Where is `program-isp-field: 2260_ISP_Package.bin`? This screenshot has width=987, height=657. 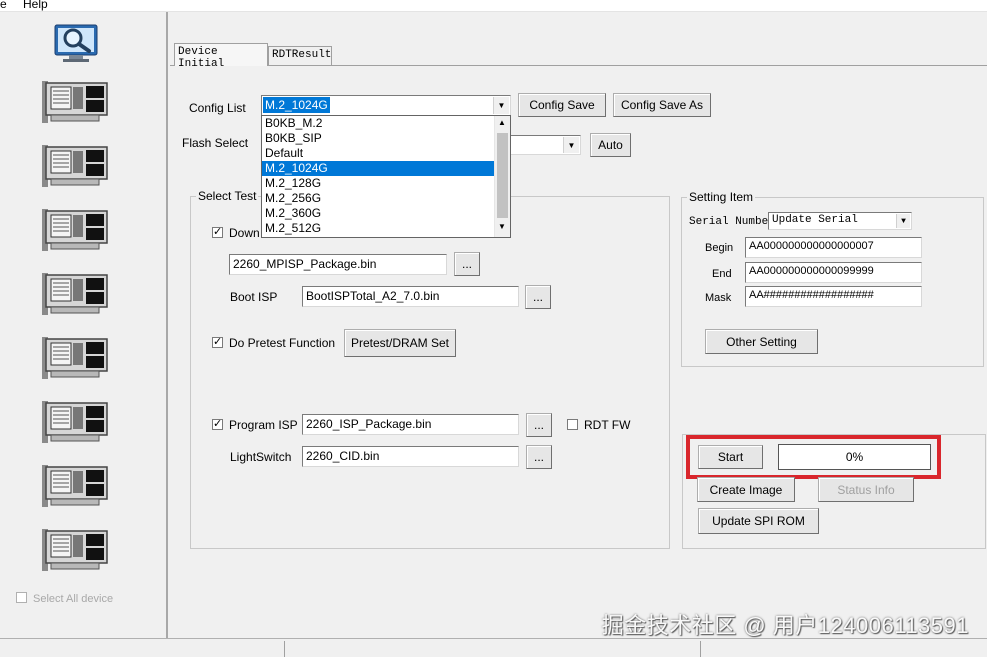
program-isp-field: 2260_ISP_Package.bin is located at coordinates (410, 424).